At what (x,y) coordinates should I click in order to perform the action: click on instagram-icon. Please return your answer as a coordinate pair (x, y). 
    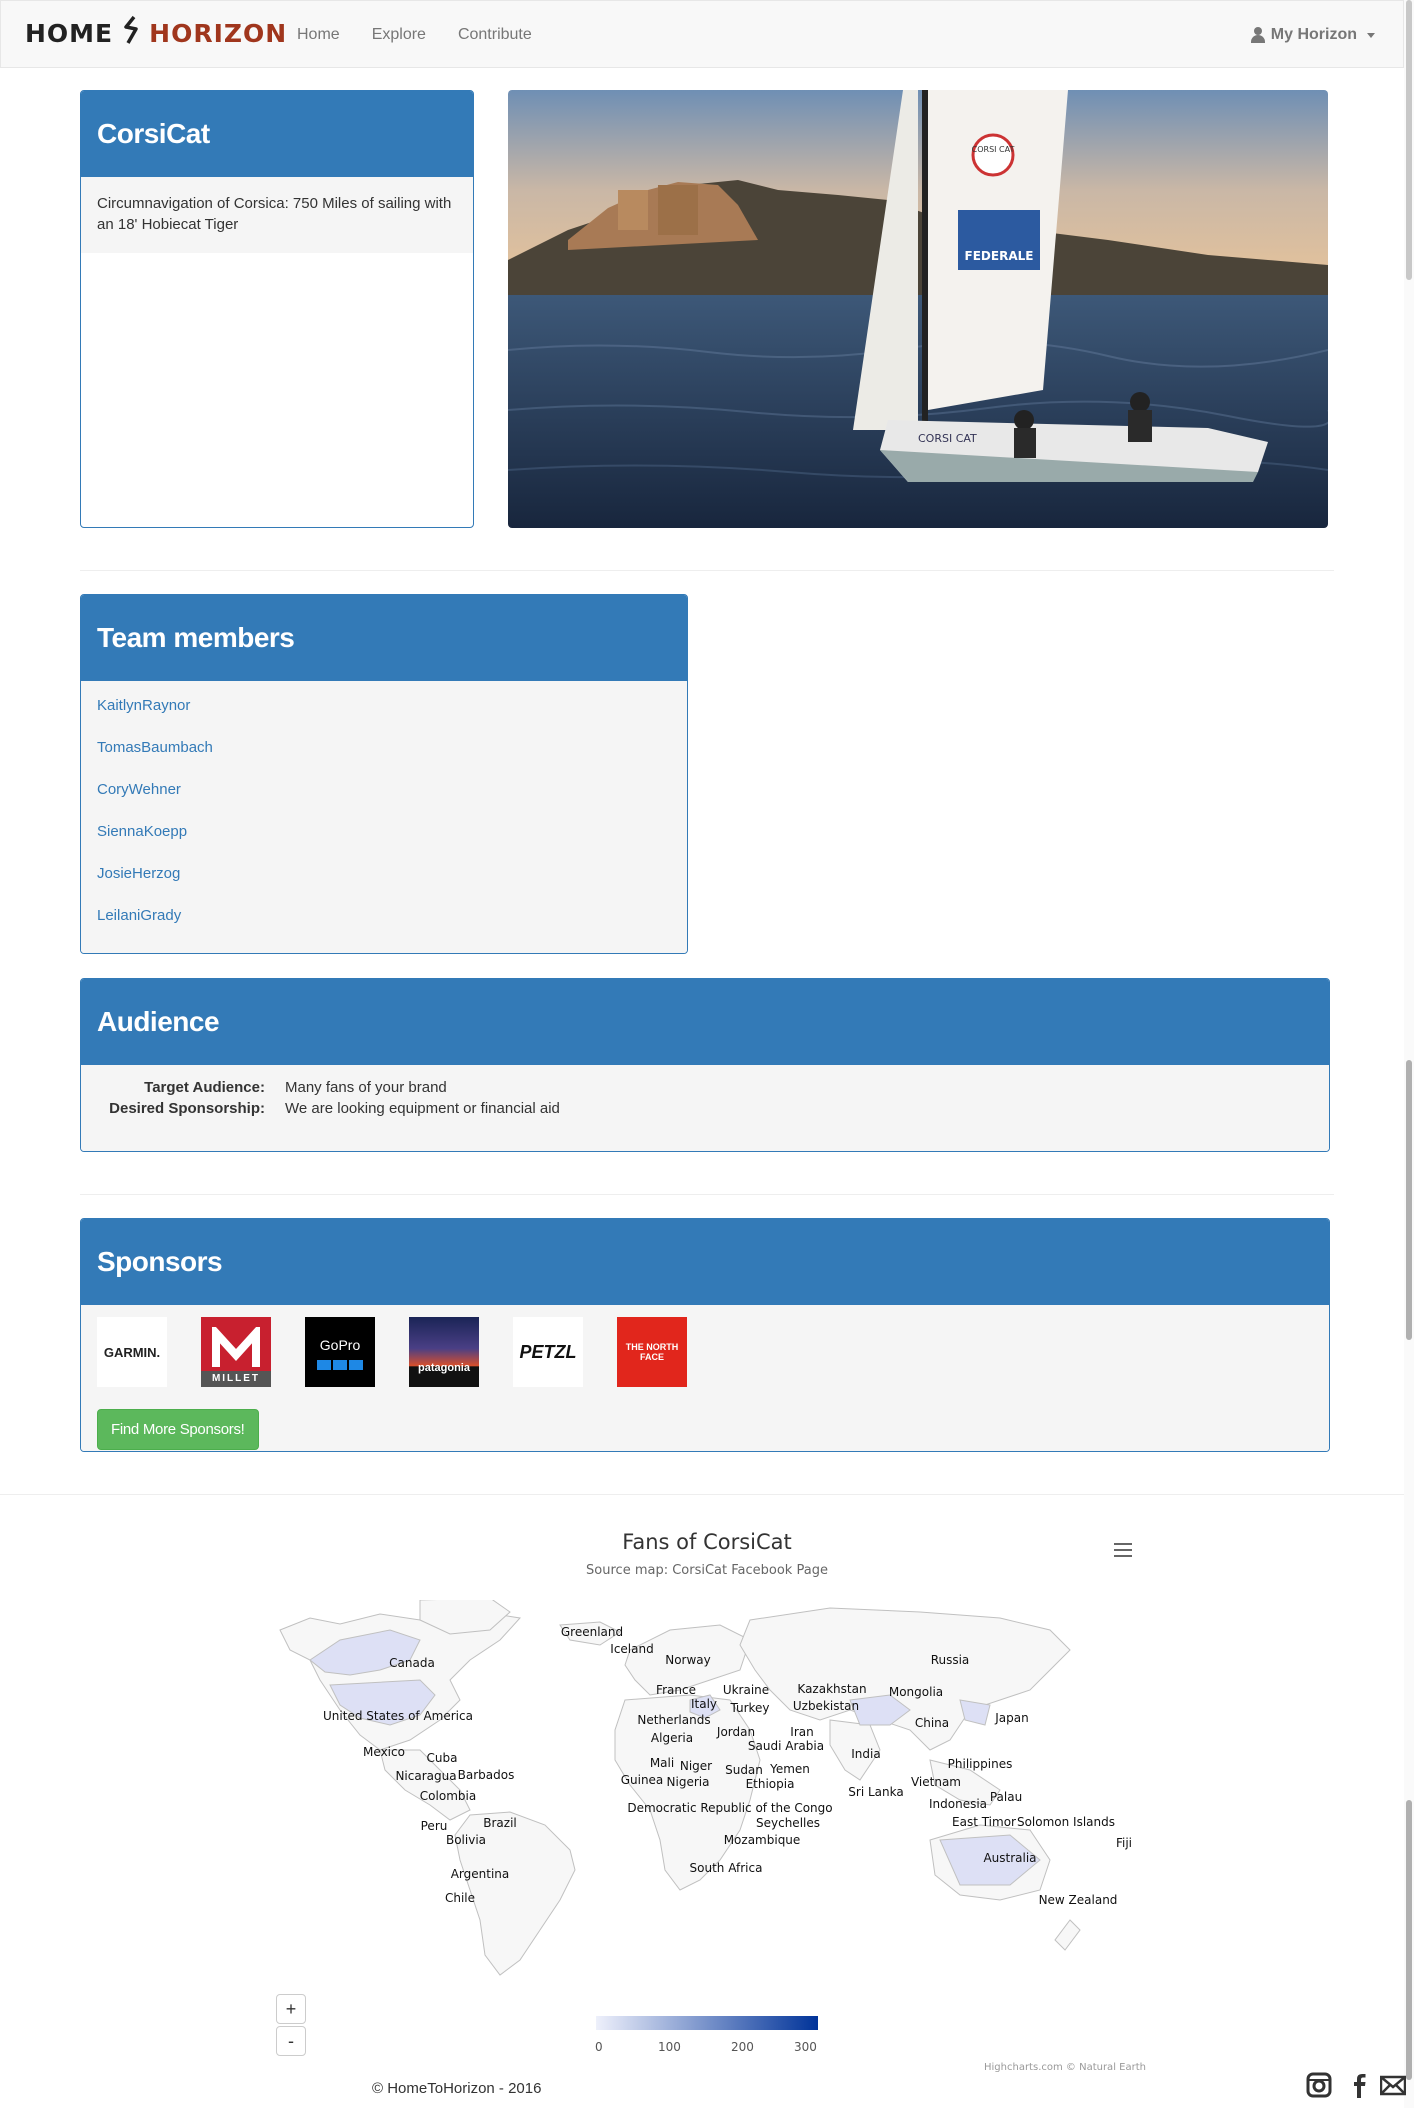
    Looking at the image, I should click on (1319, 2085).